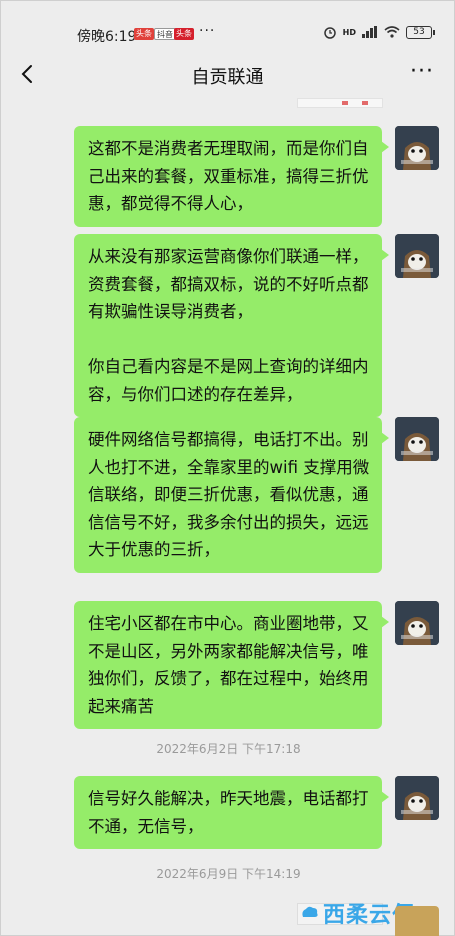  Describe the element at coordinates (107, 37) in the screenshot. I see `status-time: 傍晚6:19` at that location.